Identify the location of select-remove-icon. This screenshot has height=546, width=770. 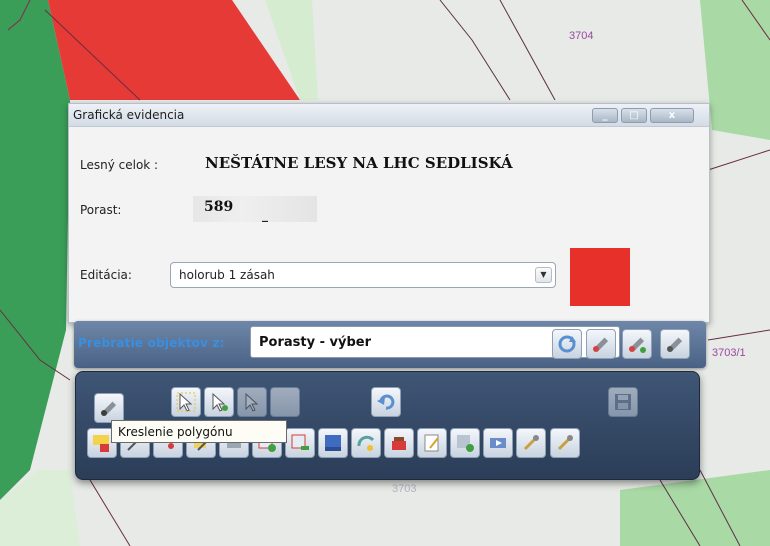
(252, 402).